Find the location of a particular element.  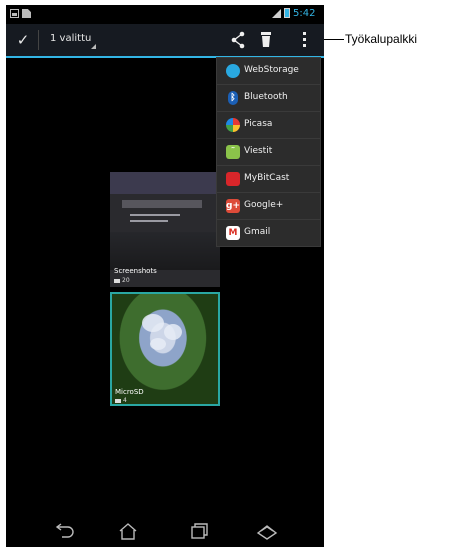

menu-item-label: Google+ is located at coordinates (264, 205).